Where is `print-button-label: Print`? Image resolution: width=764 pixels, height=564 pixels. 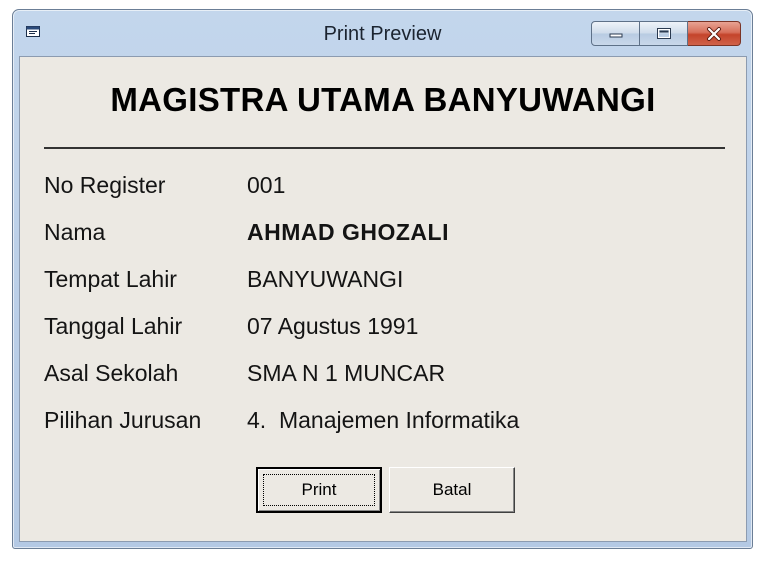 print-button-label: Print is located at coordinates (319, 489).